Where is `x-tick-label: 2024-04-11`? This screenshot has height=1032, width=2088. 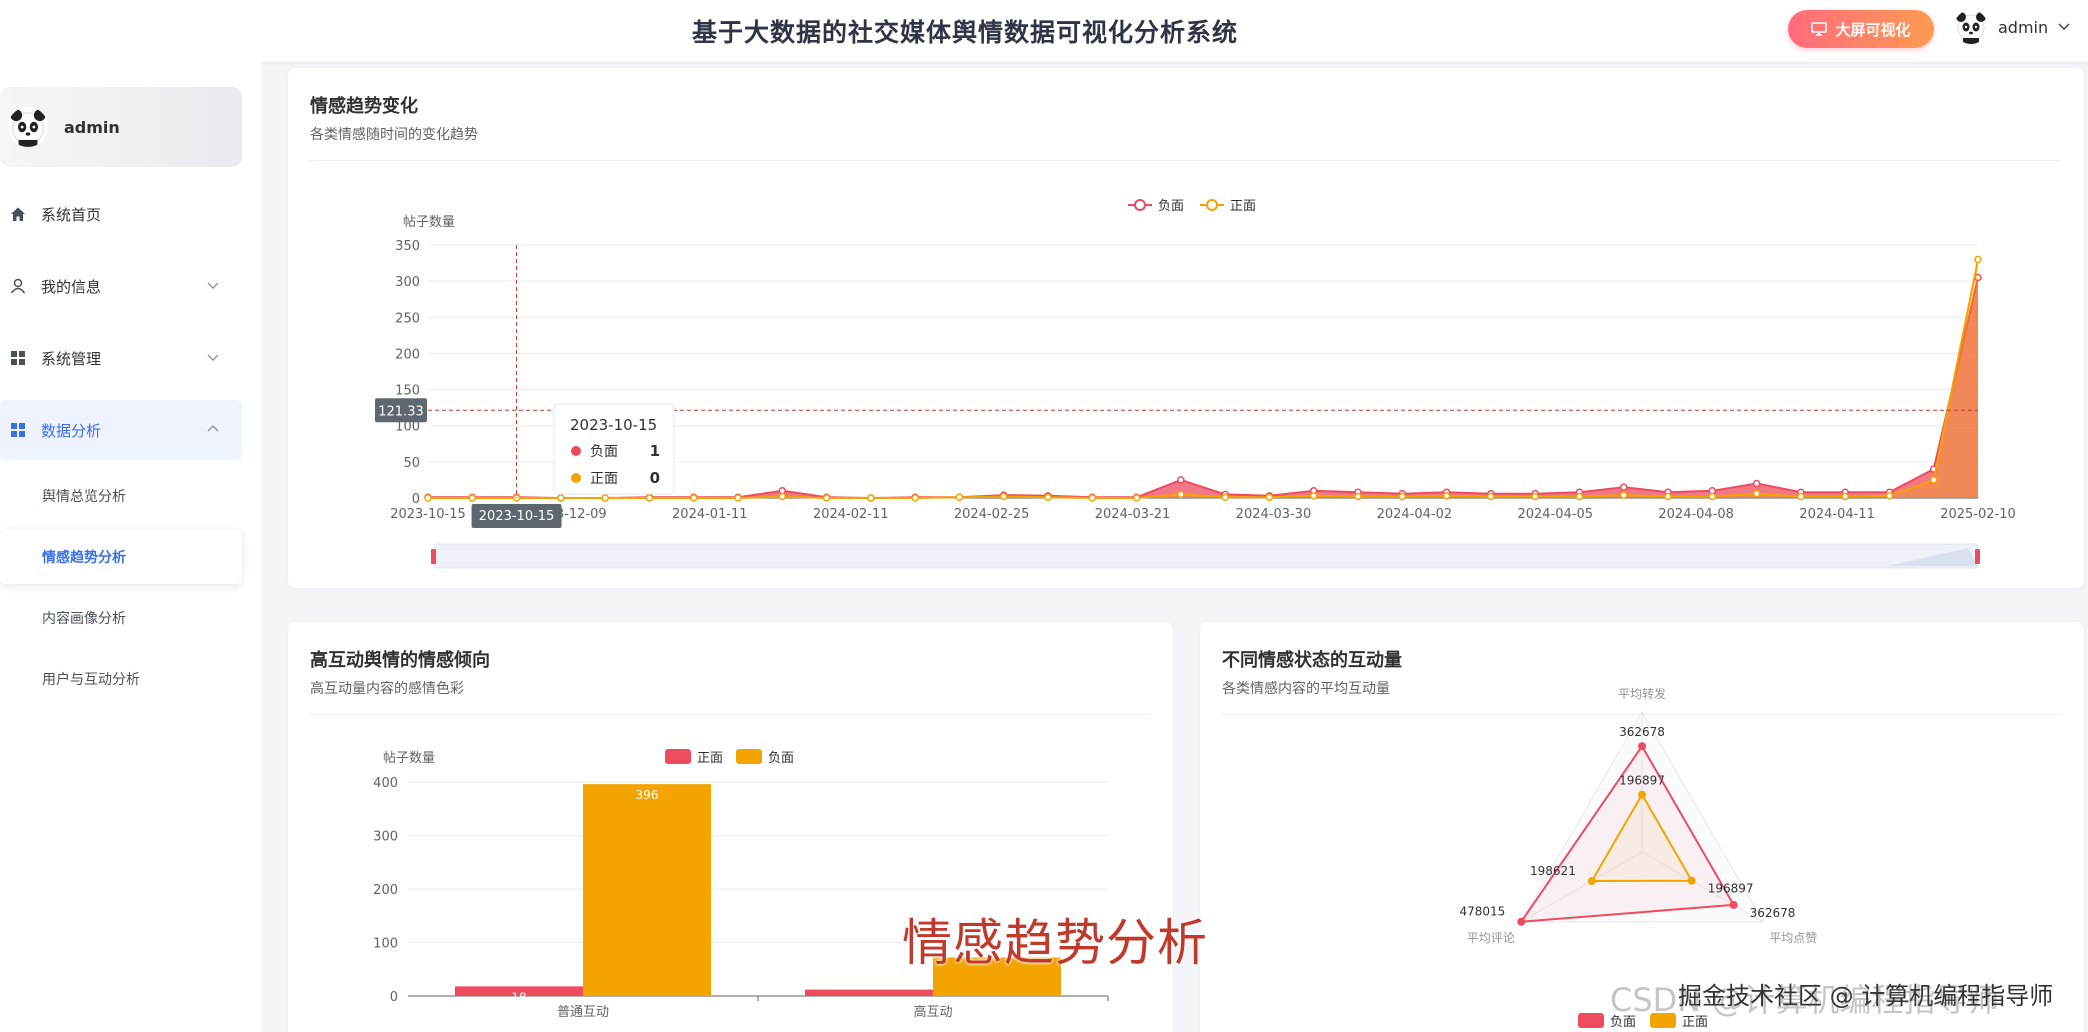 x-tick-label: 2024-04-11 is located at coordinates (1837, 514).